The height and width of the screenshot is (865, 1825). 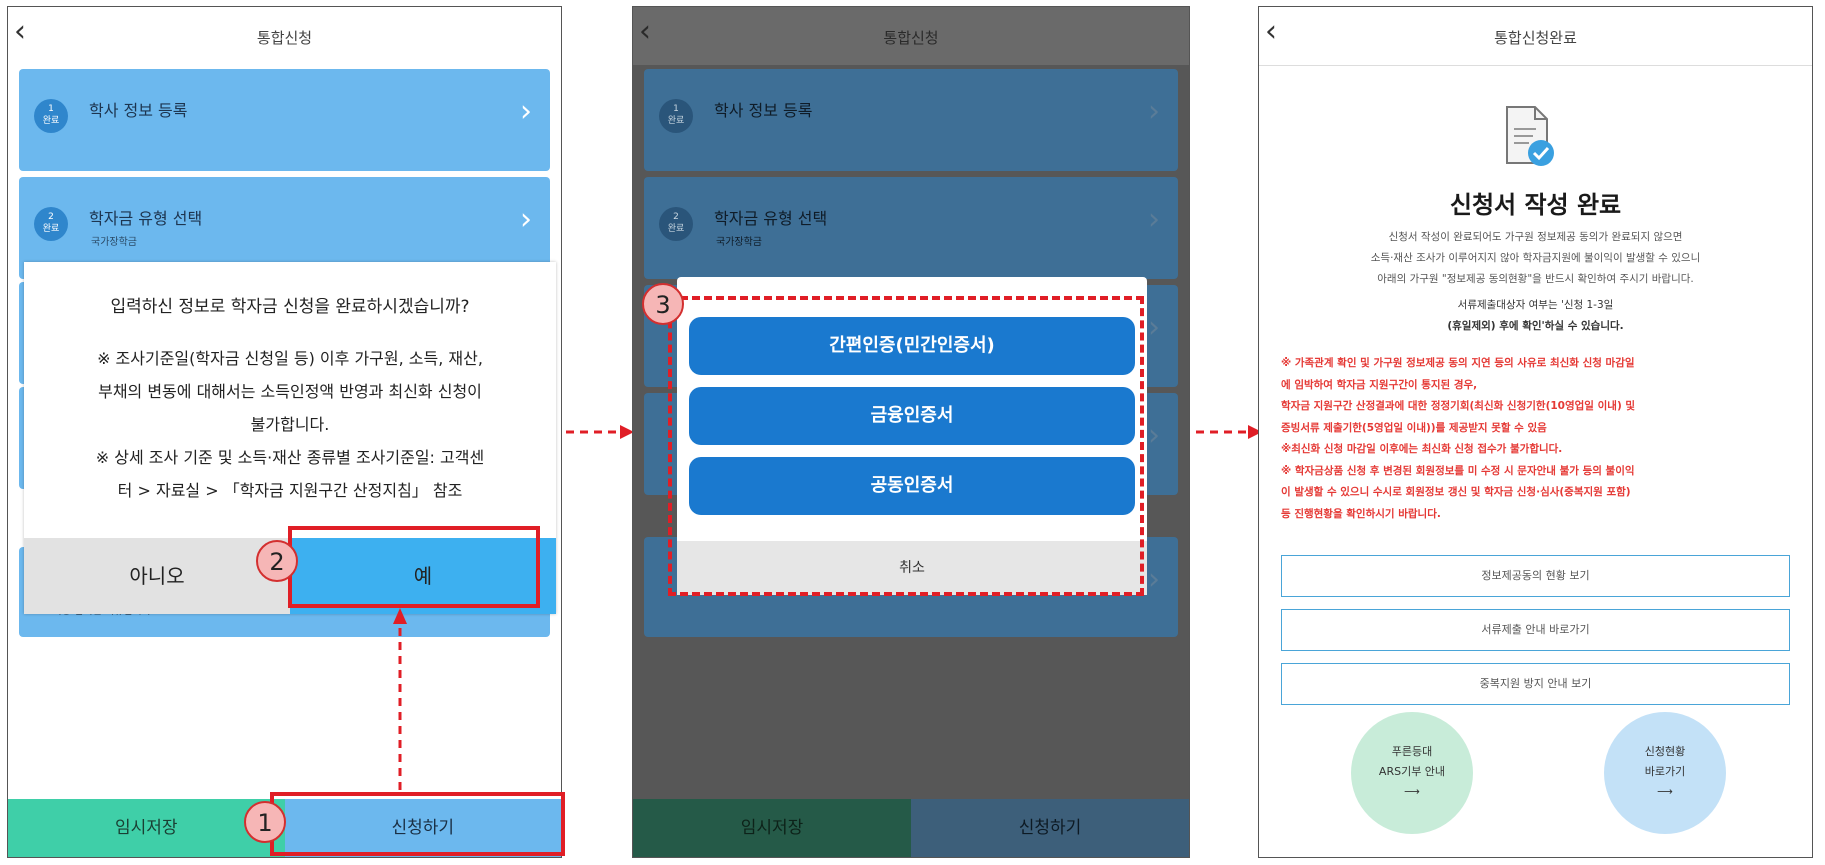 What do you see at coordinates (1361, 513) in the screenshot?
I see `warning-line: 등 진행현황을 확인하시기 바랍니다.` at bounding box center [1361, 513].